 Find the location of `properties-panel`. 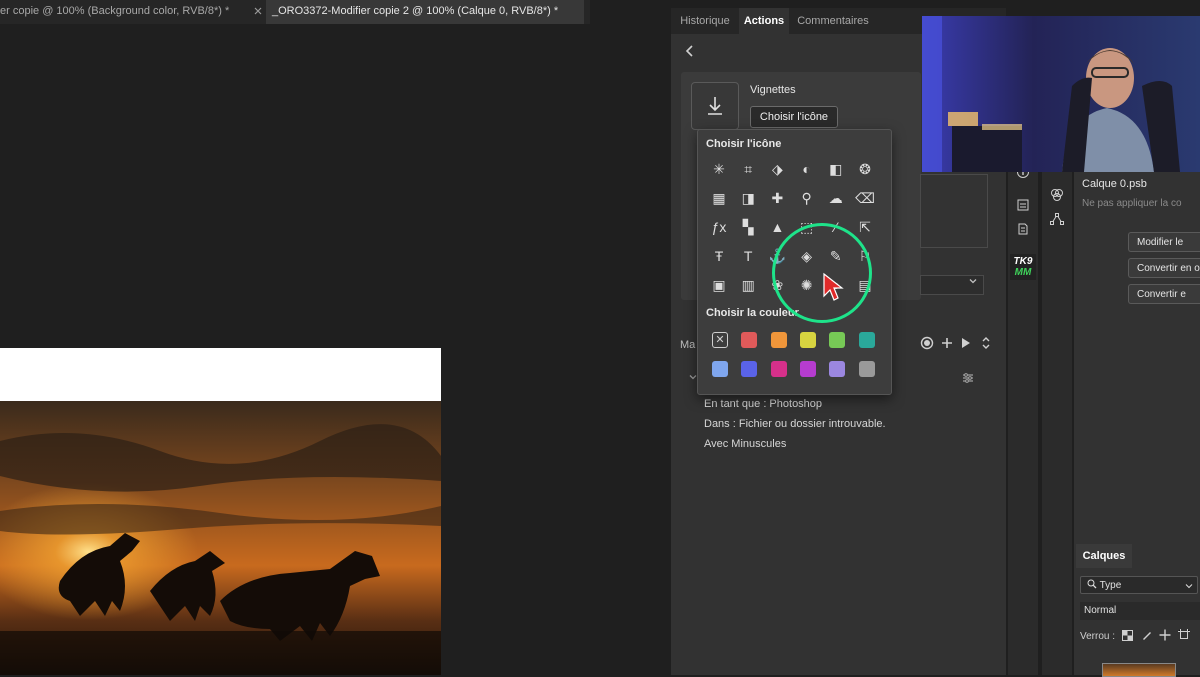

properties-panel is located at coordinates (1137, 357).